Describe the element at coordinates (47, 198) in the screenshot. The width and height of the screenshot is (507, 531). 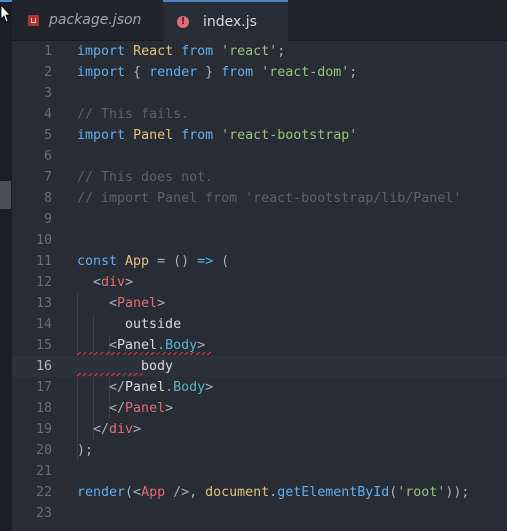
I see `line-number: 8` at that location.